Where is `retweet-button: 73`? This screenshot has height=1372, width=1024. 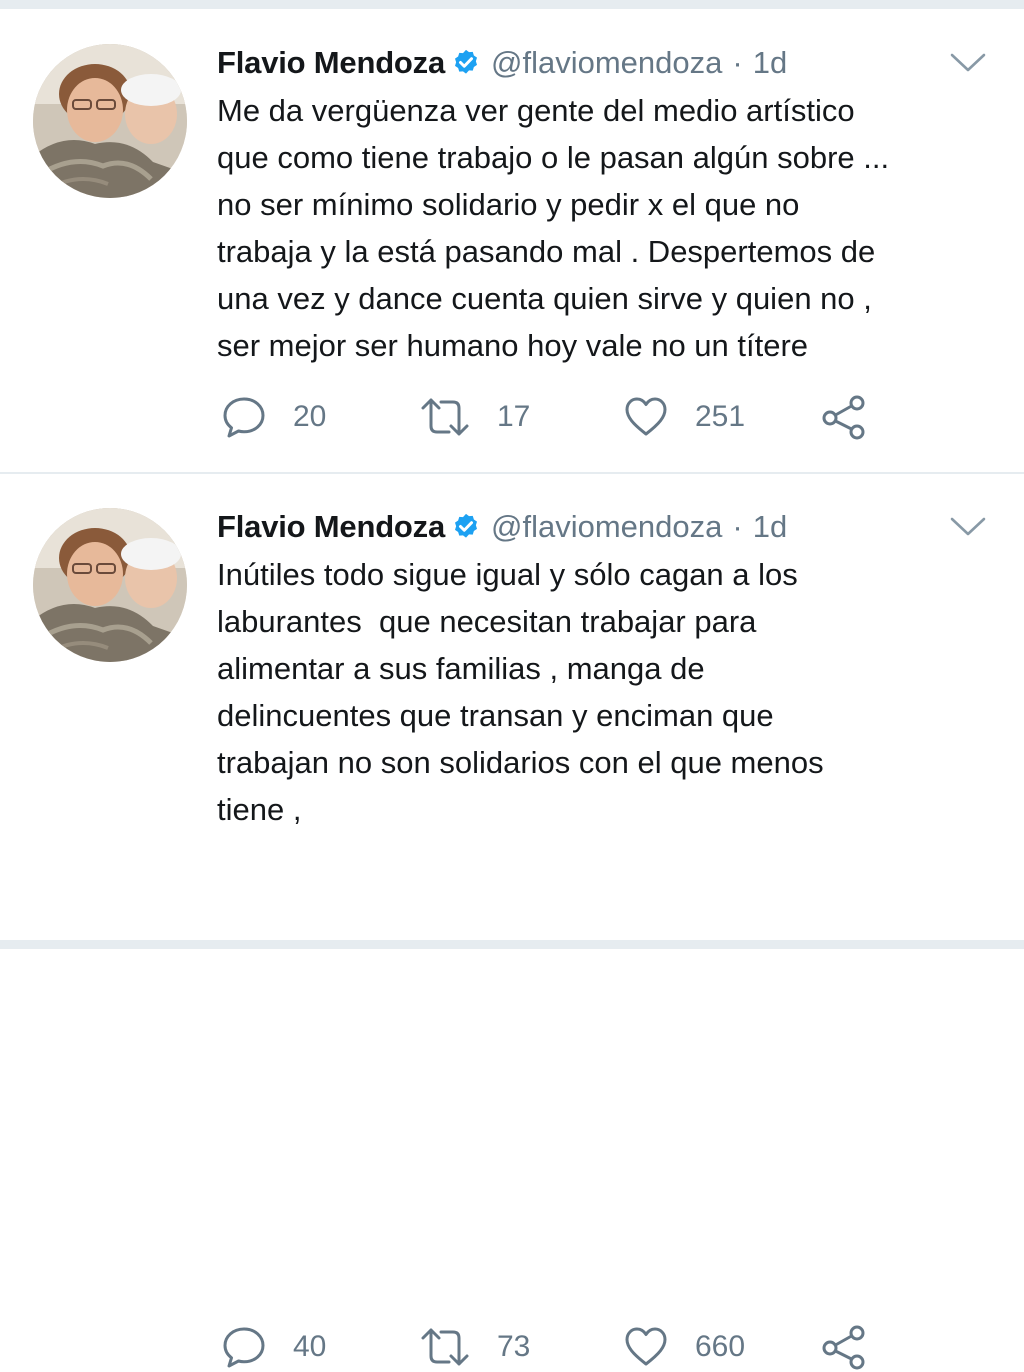 retweet-button: 73 is located at coordinates (474, 1347).